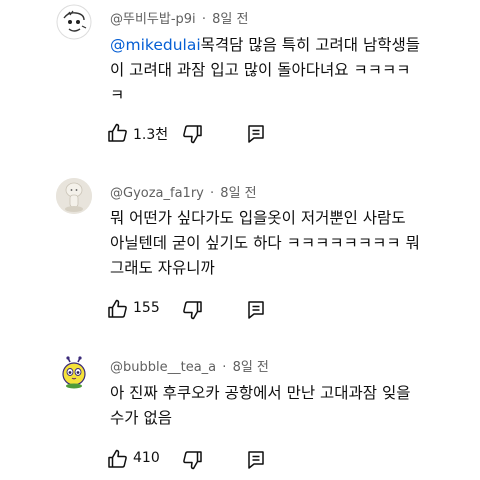 Image resolution: width=480 pixels, height=480 pixels. I want to click on figurine-icon, so click(74, 196).